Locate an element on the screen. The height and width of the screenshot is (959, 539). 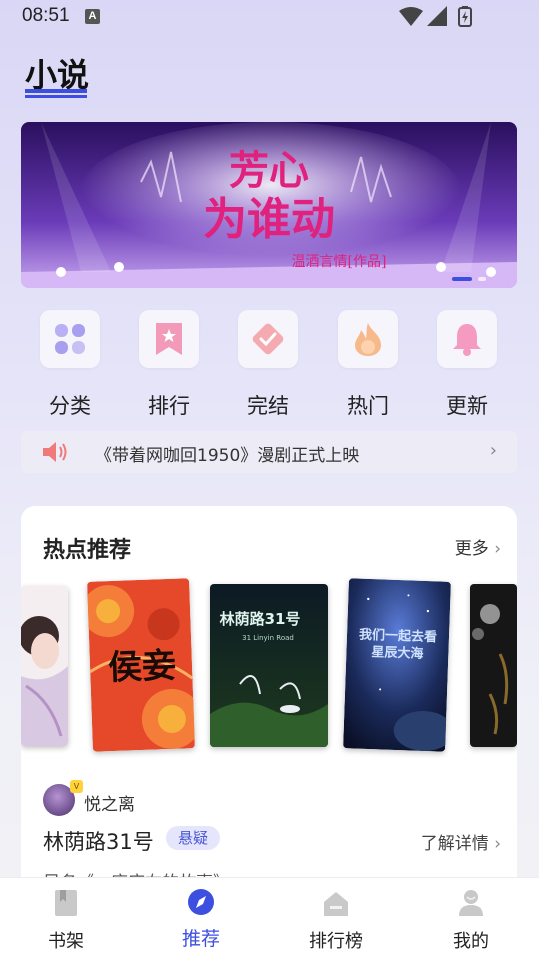
check-box-icon is located at coordinates (268, 339).